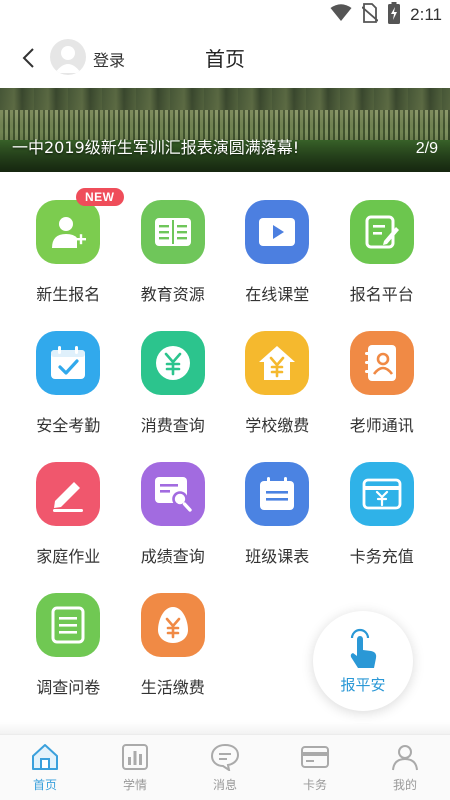  Describe the element at coordinates (386, 15) in the screenshot. I see `status-icons: 2:11` at that location.